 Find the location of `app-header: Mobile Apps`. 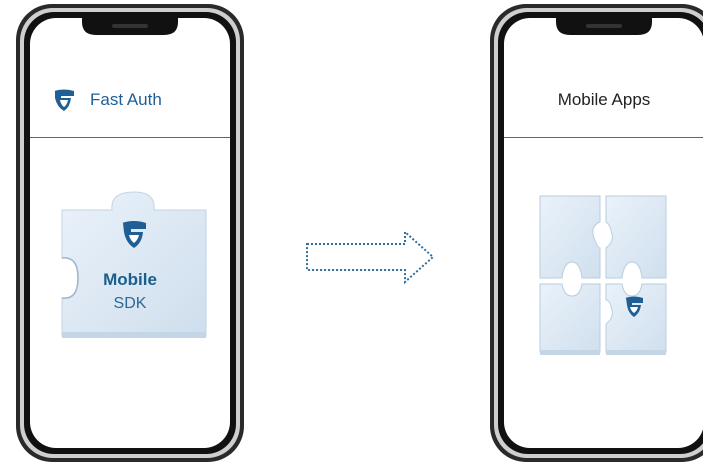

app-header: Mobile Apps is located at coordinates (604, 100).